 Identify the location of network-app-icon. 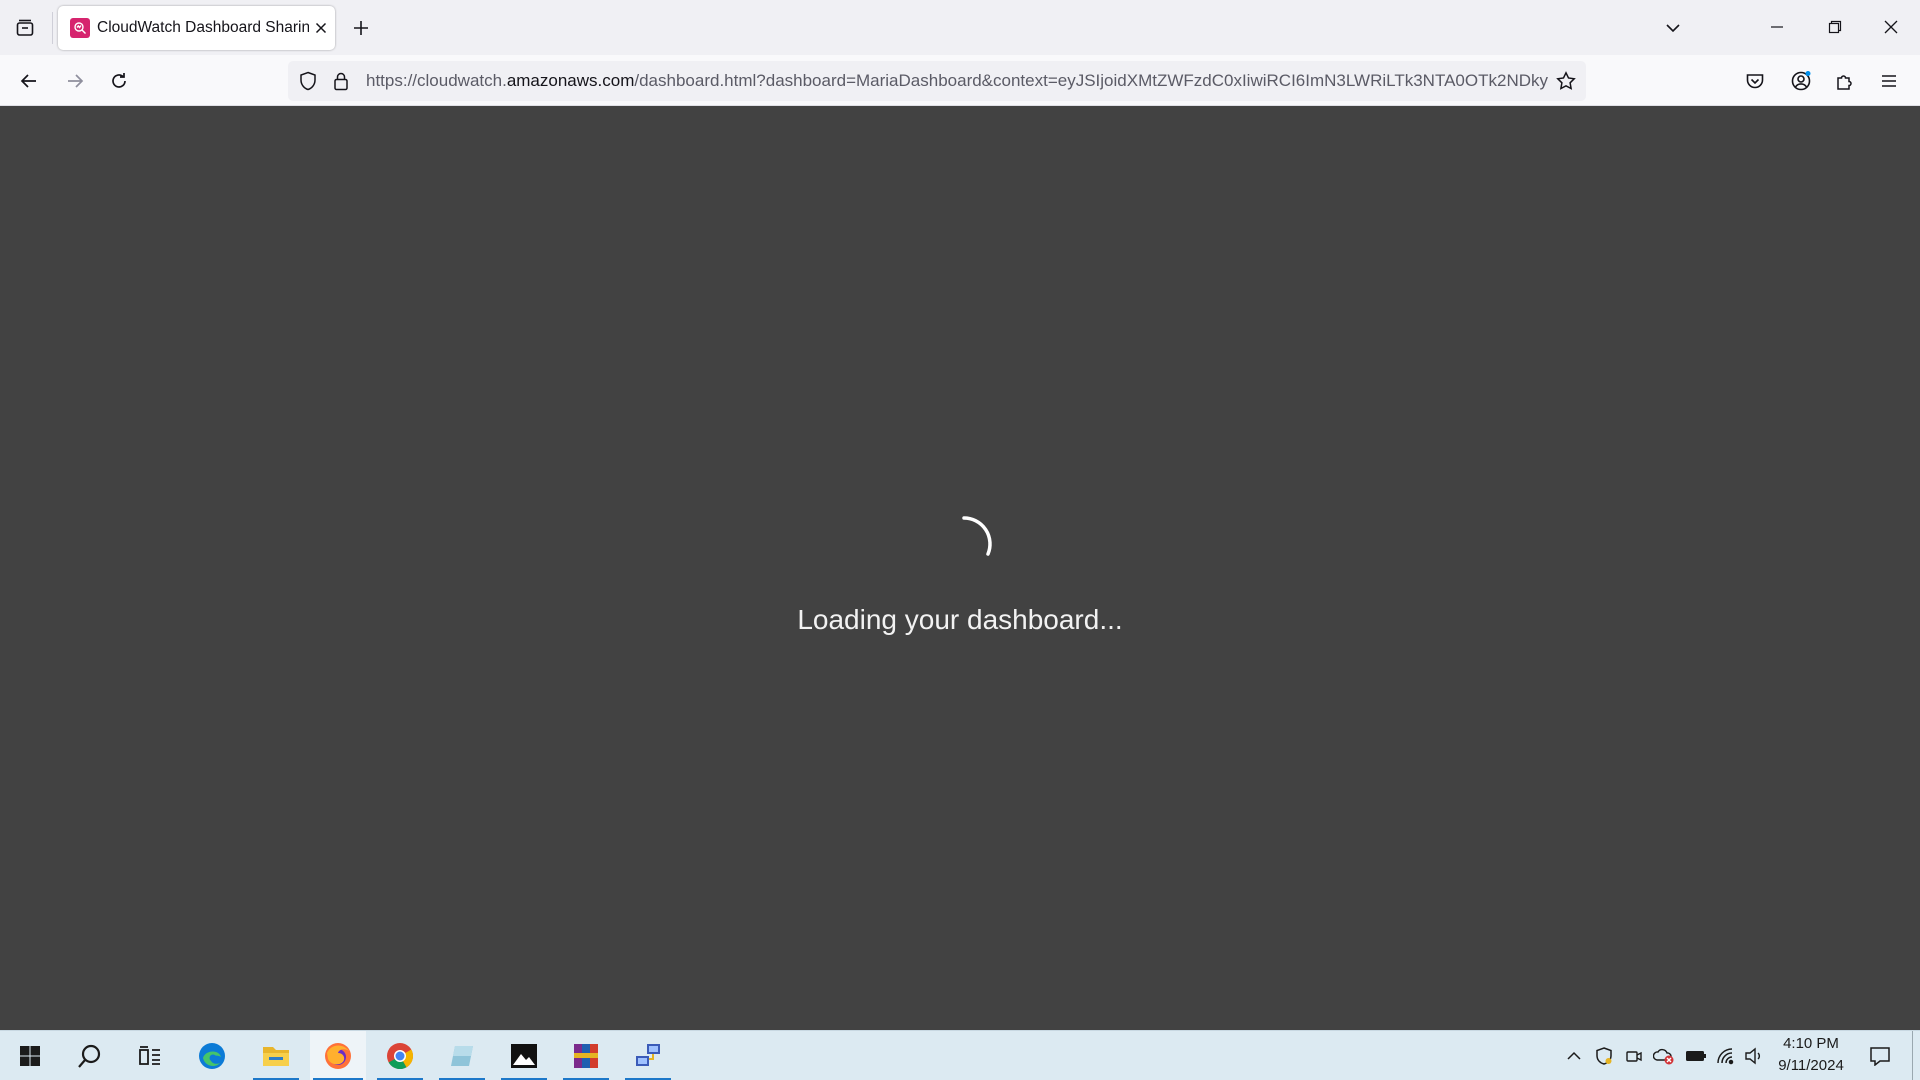
(648, 1055).